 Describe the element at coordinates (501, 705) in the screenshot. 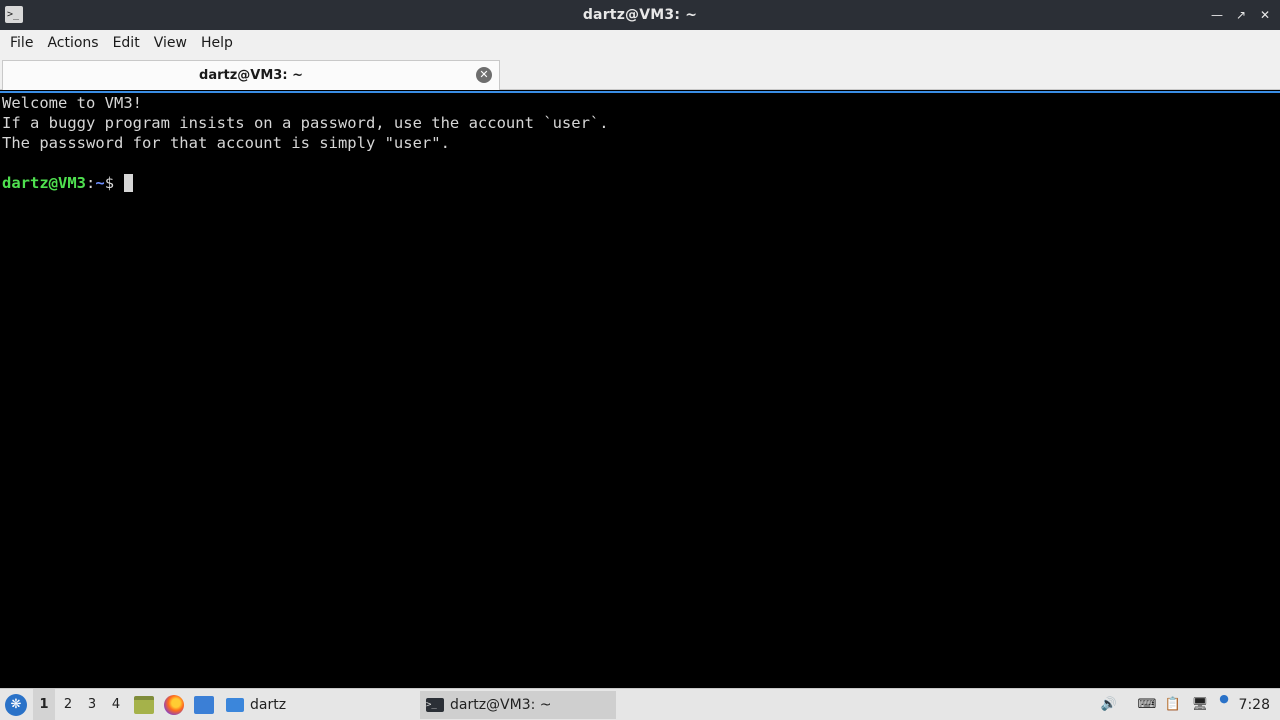

I see `task-label: dartz@VM3: ~` at that location.